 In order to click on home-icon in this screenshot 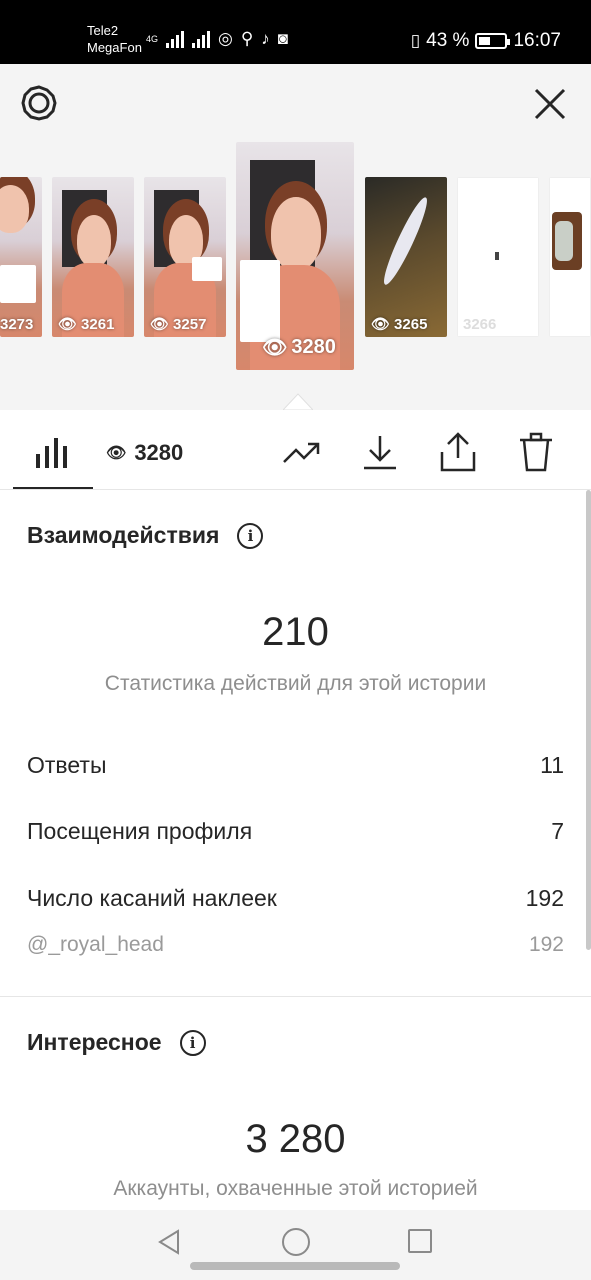, I will do `click(296, 1242)`.